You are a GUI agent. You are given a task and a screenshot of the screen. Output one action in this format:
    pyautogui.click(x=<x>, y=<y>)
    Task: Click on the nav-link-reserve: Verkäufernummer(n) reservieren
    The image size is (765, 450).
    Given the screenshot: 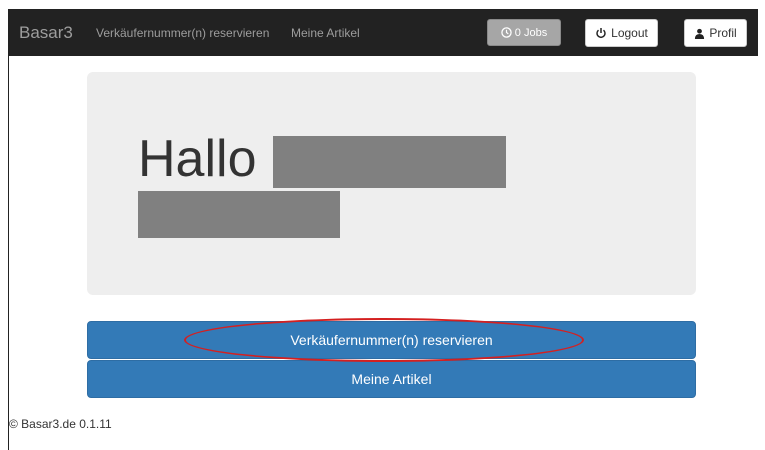 What is the action you would take?
    pyautogui.click(x=182, y=33)
    